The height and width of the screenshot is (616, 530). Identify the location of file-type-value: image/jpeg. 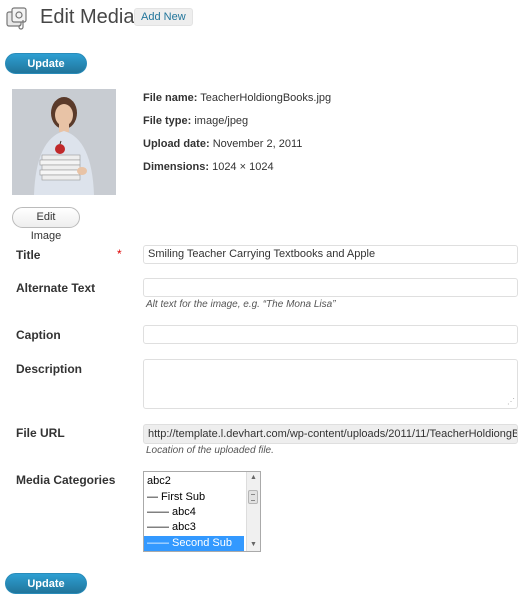
(221, 121).